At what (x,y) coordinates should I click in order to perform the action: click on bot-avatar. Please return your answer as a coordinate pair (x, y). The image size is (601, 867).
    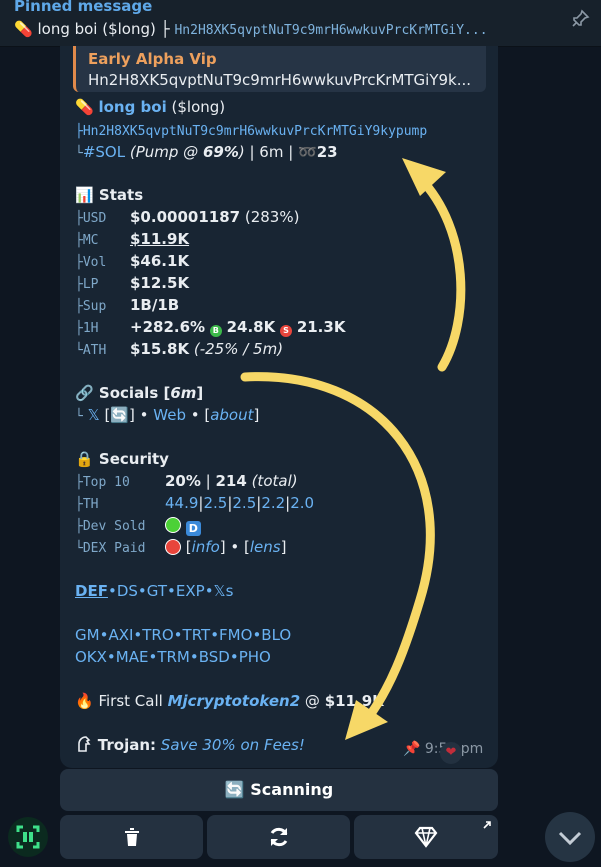
    Looking at the image, I should click on (28, 837).